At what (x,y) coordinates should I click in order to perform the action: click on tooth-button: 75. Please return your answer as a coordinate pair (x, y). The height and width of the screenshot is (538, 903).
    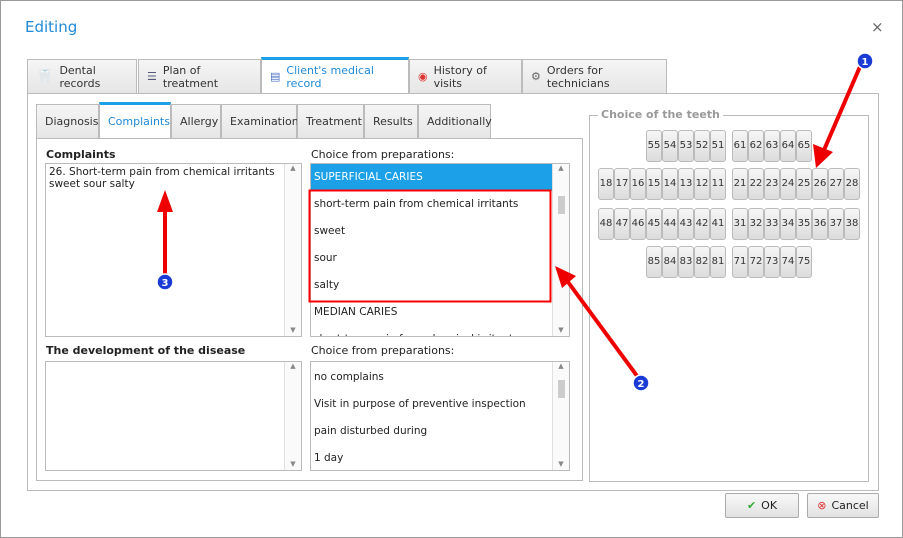
    Looking at the image, I should click on (804, 262).